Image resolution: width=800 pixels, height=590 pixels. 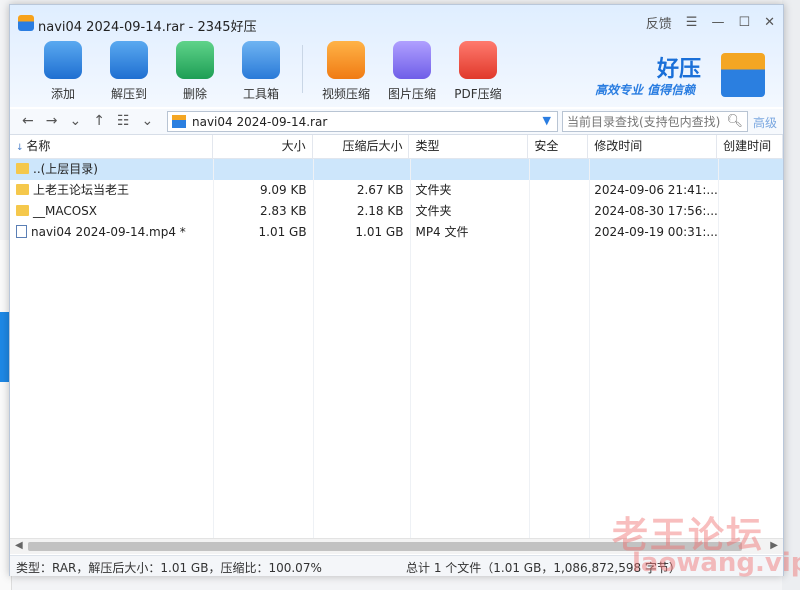 What do you see at coordinates (346, 60) in the screenshot?
I see `video-compress-icon` at bounding box center [346, 60].